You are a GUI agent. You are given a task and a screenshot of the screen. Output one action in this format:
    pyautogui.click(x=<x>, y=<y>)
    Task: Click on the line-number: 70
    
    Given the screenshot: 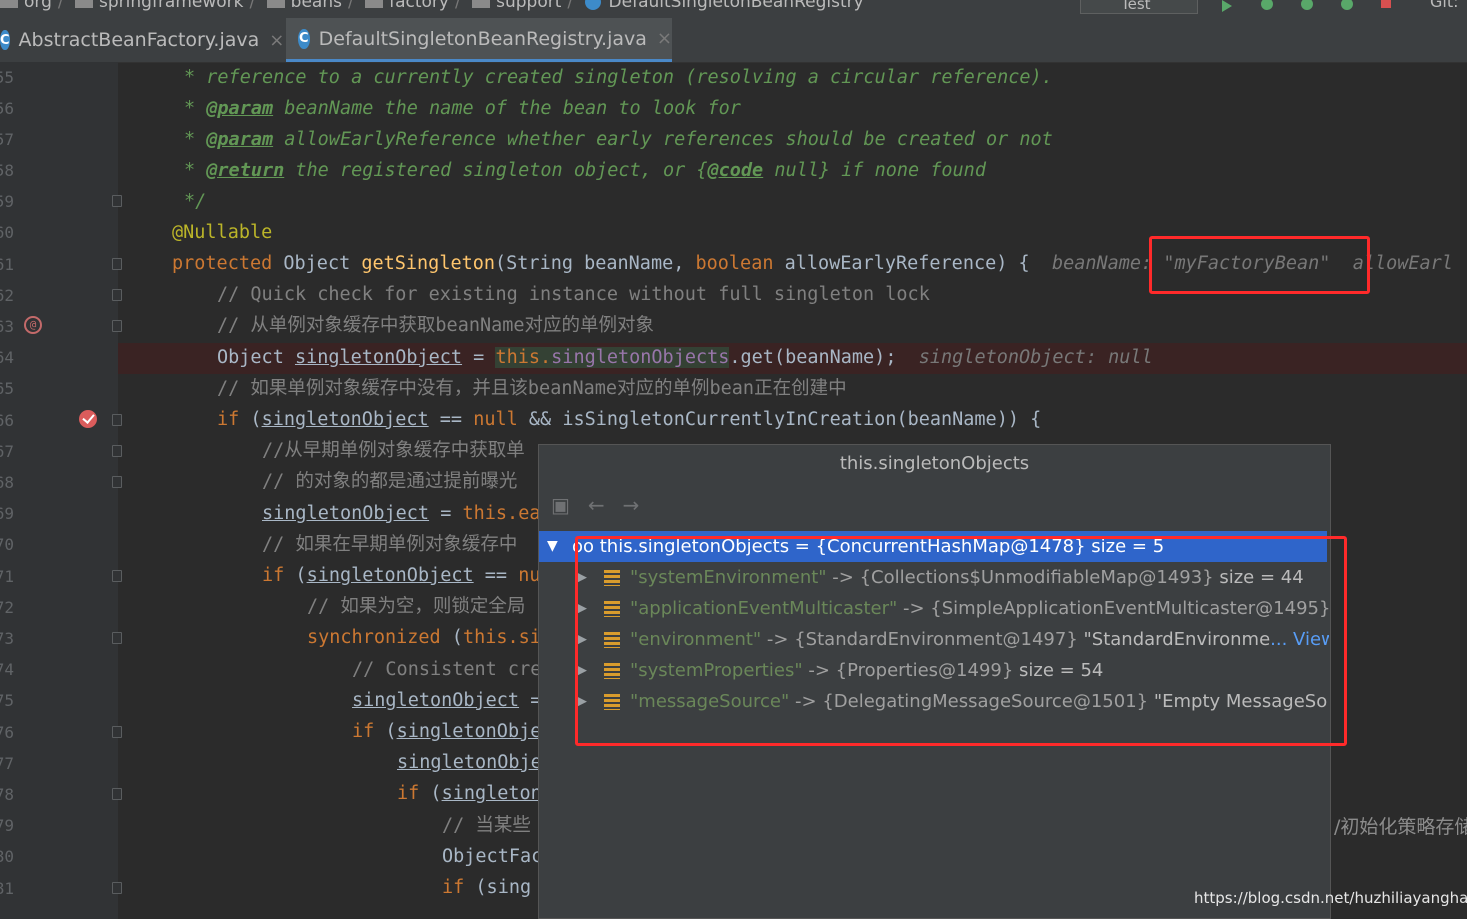 What is the action you would take?
    pyautogui.click(x=7, y=544)
    